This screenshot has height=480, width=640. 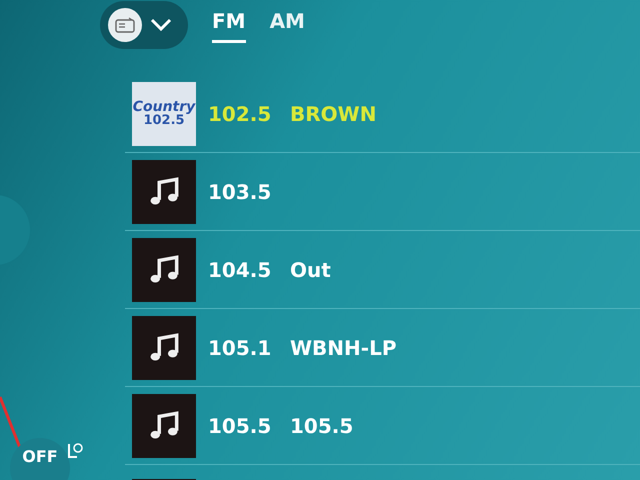 What do you see at coordinates (240, 192) in the screenshot?
I see `station-frequency: 103.5` at bounding box center [240, 192].